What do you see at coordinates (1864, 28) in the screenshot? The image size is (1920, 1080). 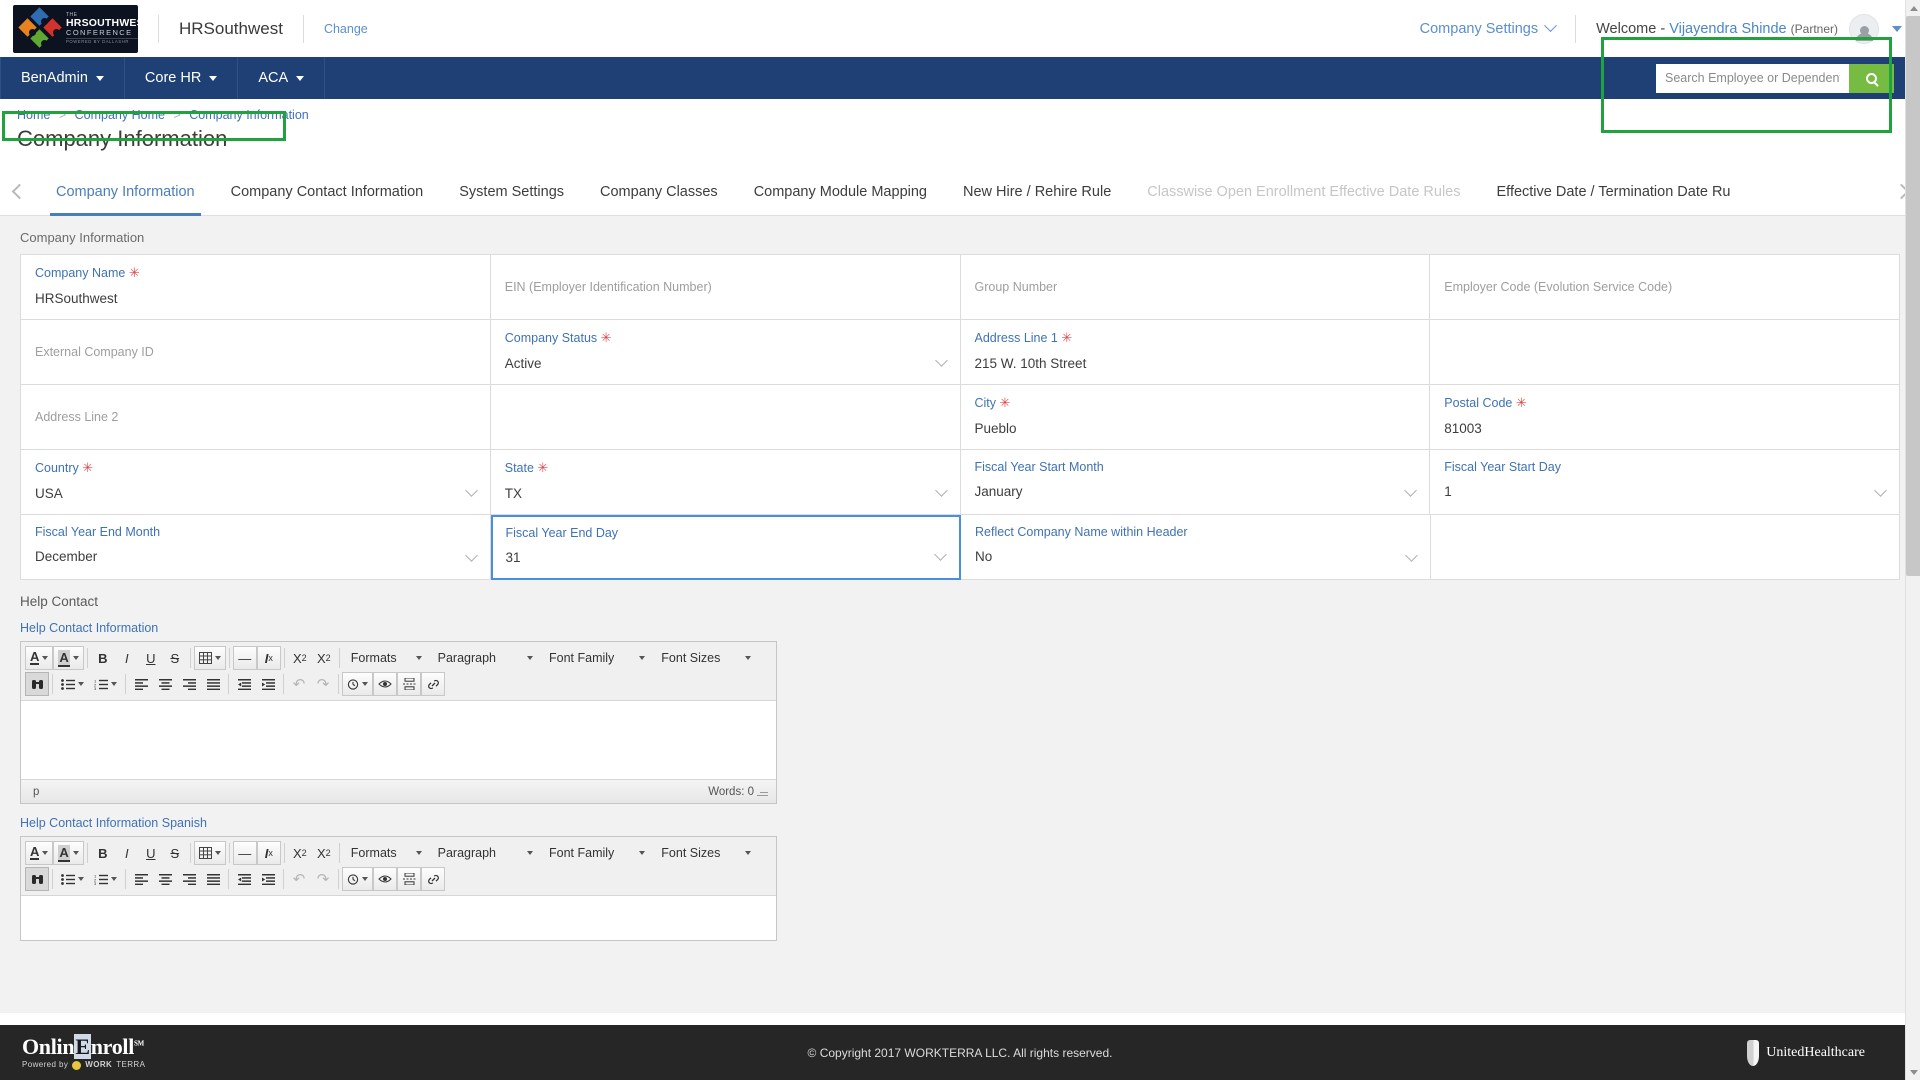 I see `avatar` at bounding box center [1864, 28].